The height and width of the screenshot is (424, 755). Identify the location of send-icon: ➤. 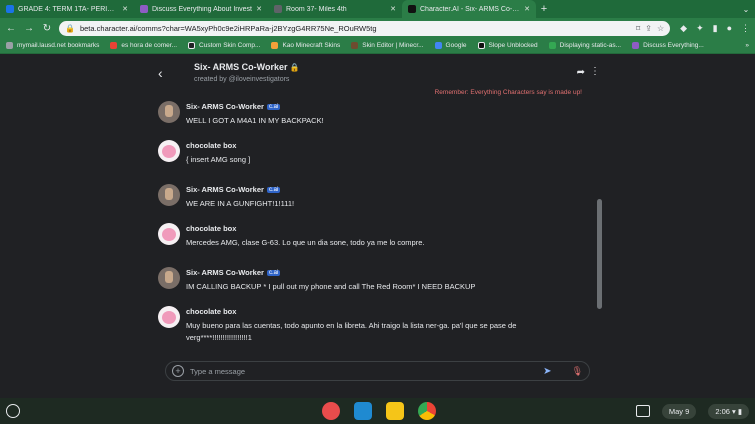
(547, 371).